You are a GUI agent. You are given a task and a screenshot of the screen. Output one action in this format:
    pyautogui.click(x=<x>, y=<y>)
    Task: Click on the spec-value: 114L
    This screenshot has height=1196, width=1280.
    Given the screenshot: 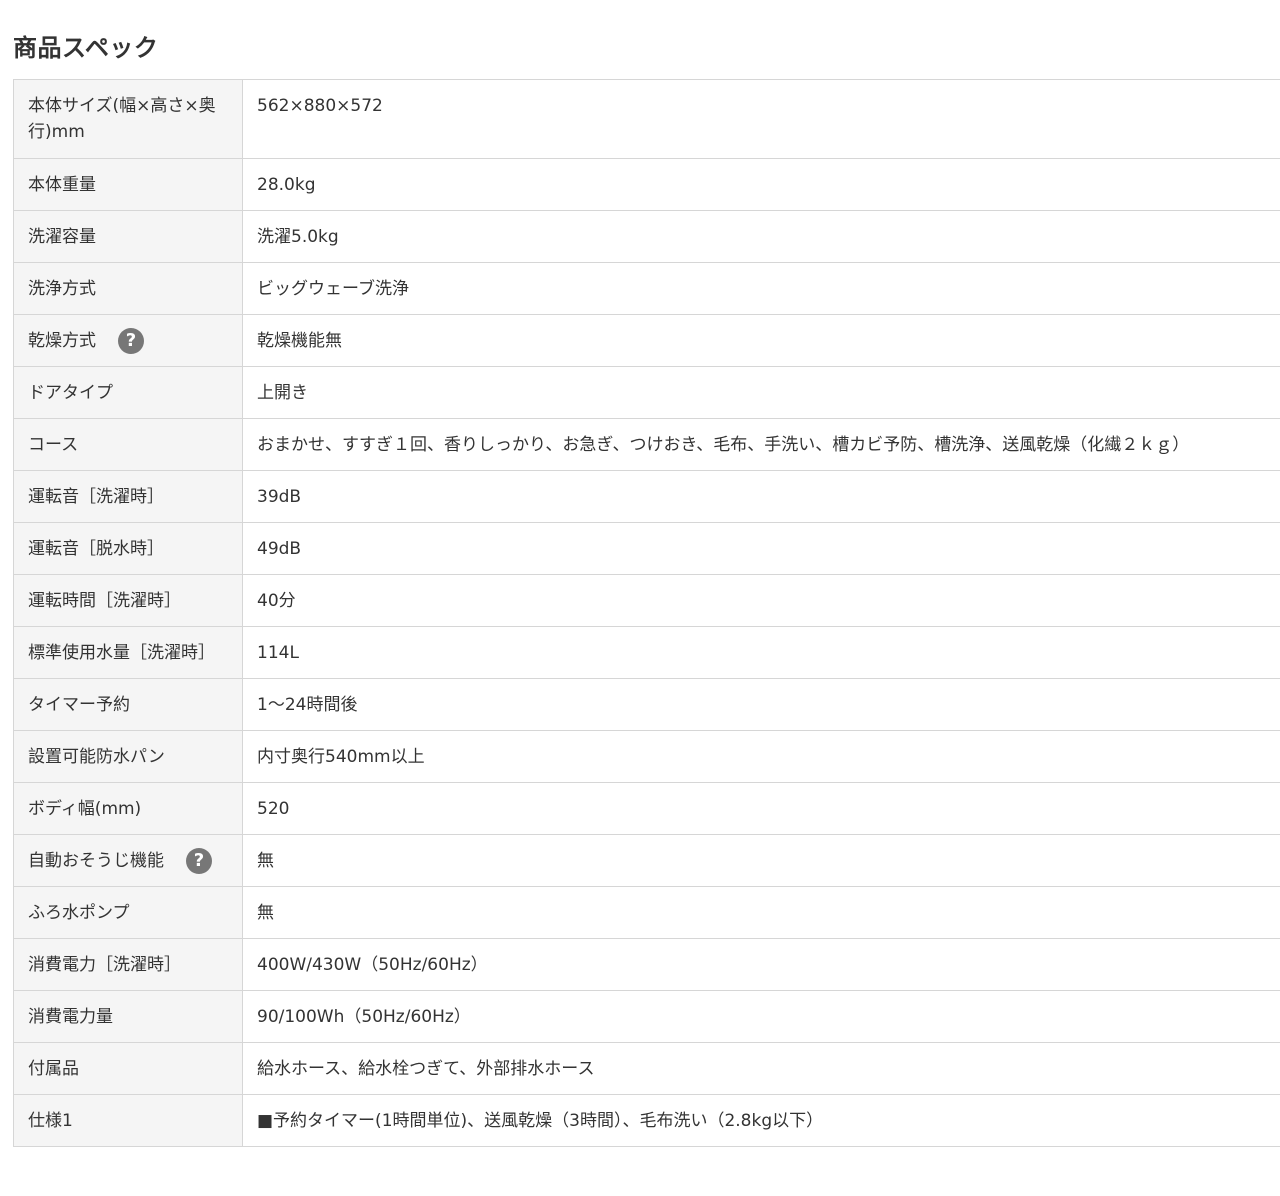 What is the action you would take?
    pyautogui.click(x=761, y=652)
    